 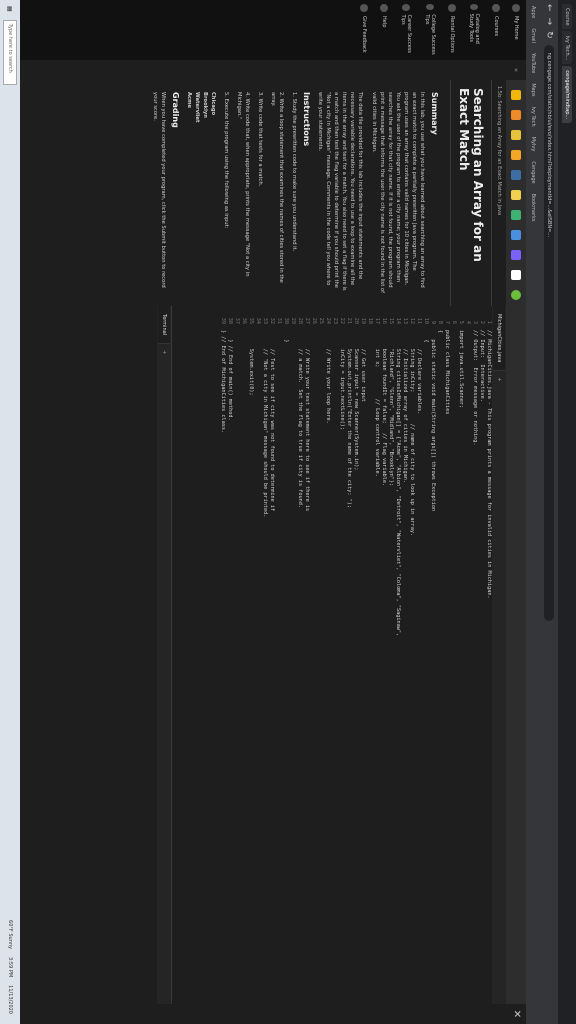 I want to click on code-line: 37, so click(x=236, y=665).